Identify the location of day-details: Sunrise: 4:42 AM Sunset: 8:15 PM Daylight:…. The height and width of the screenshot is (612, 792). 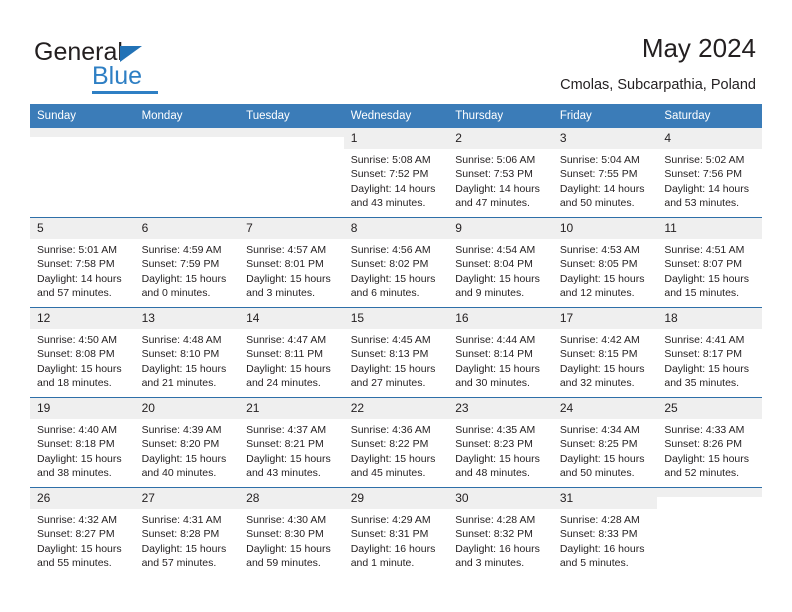
(605, 360).